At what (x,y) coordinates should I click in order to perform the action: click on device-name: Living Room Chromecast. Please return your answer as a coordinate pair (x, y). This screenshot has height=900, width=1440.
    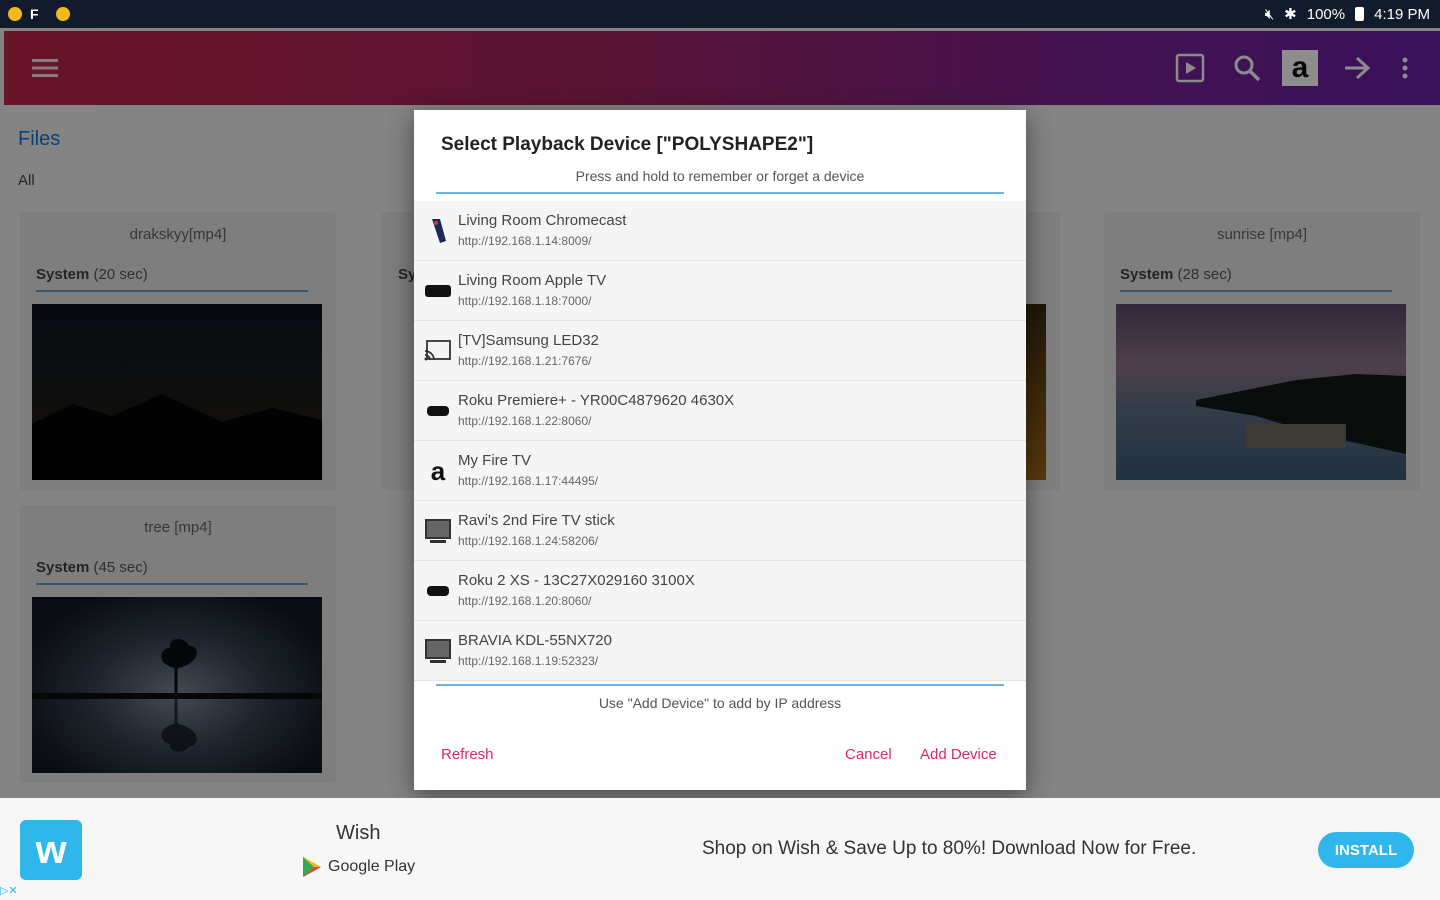
    Looking at the image, I should click on (542, 220).